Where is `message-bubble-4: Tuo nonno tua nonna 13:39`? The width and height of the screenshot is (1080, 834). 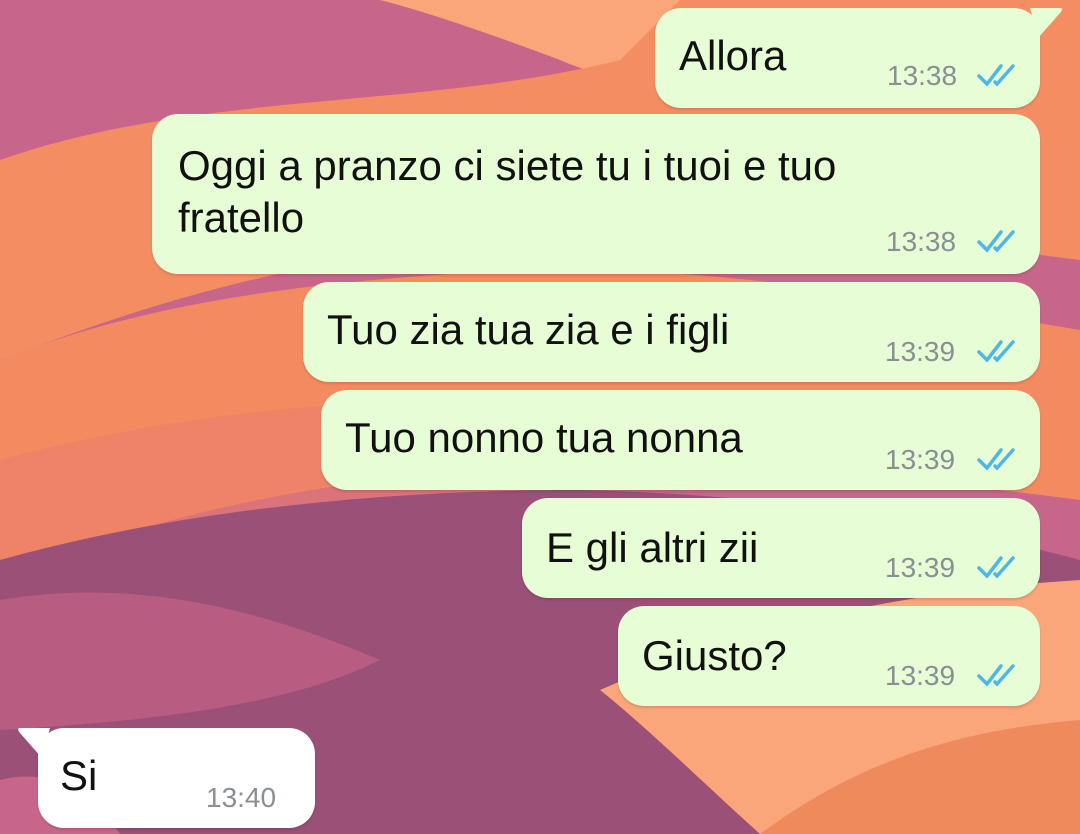
message-bubble-4: Tuo nonno tua nonna 13:39 is located at coordinates (680, 440).